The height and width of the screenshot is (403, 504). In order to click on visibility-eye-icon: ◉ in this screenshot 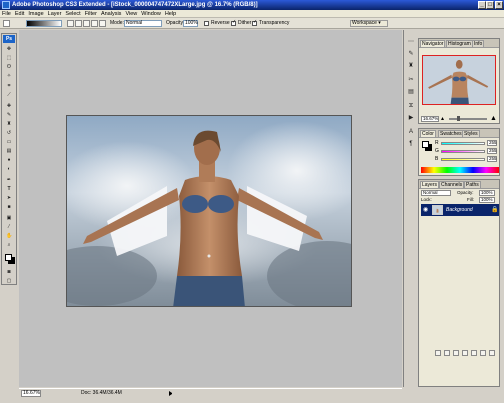, I will do `click(425, 210)`.